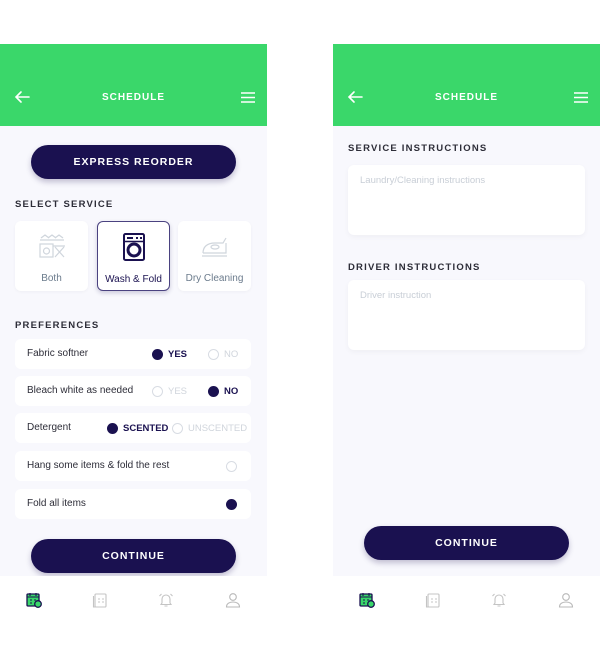  I want to click on service-label: Dry Cleaning, so click(214, 278).